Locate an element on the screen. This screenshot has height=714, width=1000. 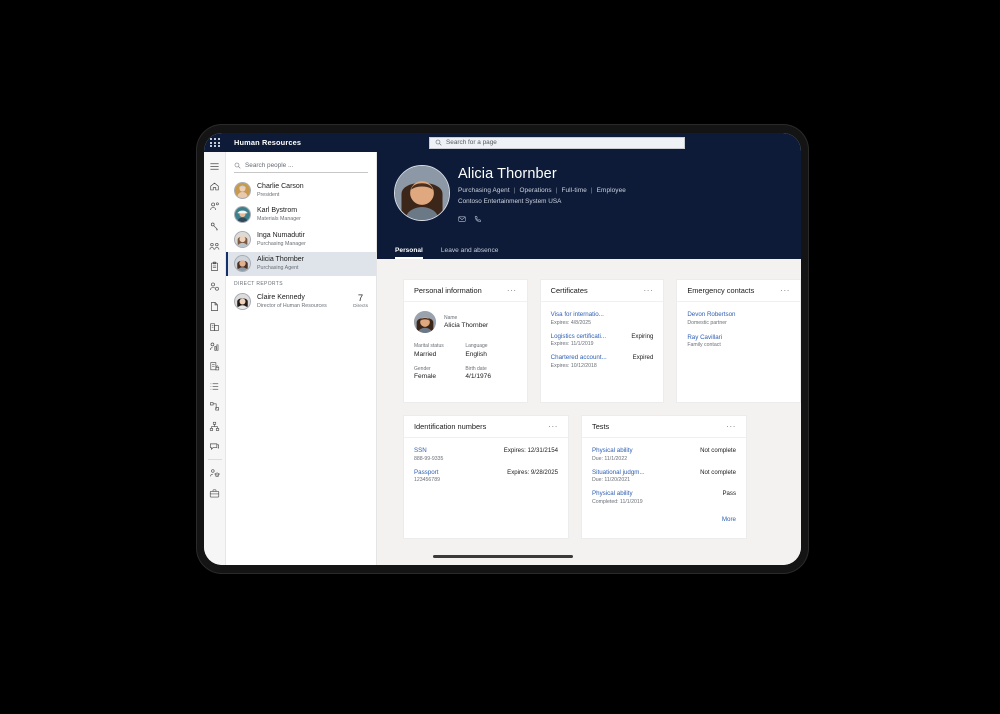
person-badge-icon is located at coordinates (215, 206).